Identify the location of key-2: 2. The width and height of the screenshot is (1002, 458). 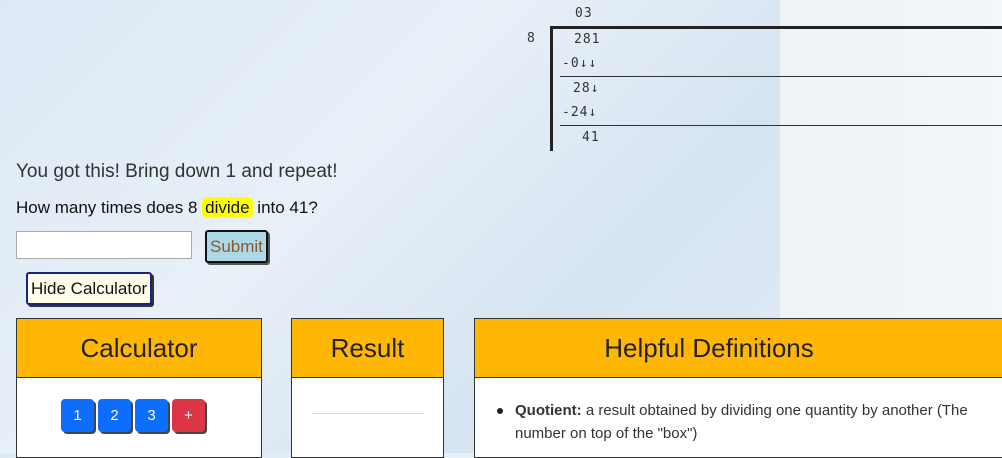
(114, 415).